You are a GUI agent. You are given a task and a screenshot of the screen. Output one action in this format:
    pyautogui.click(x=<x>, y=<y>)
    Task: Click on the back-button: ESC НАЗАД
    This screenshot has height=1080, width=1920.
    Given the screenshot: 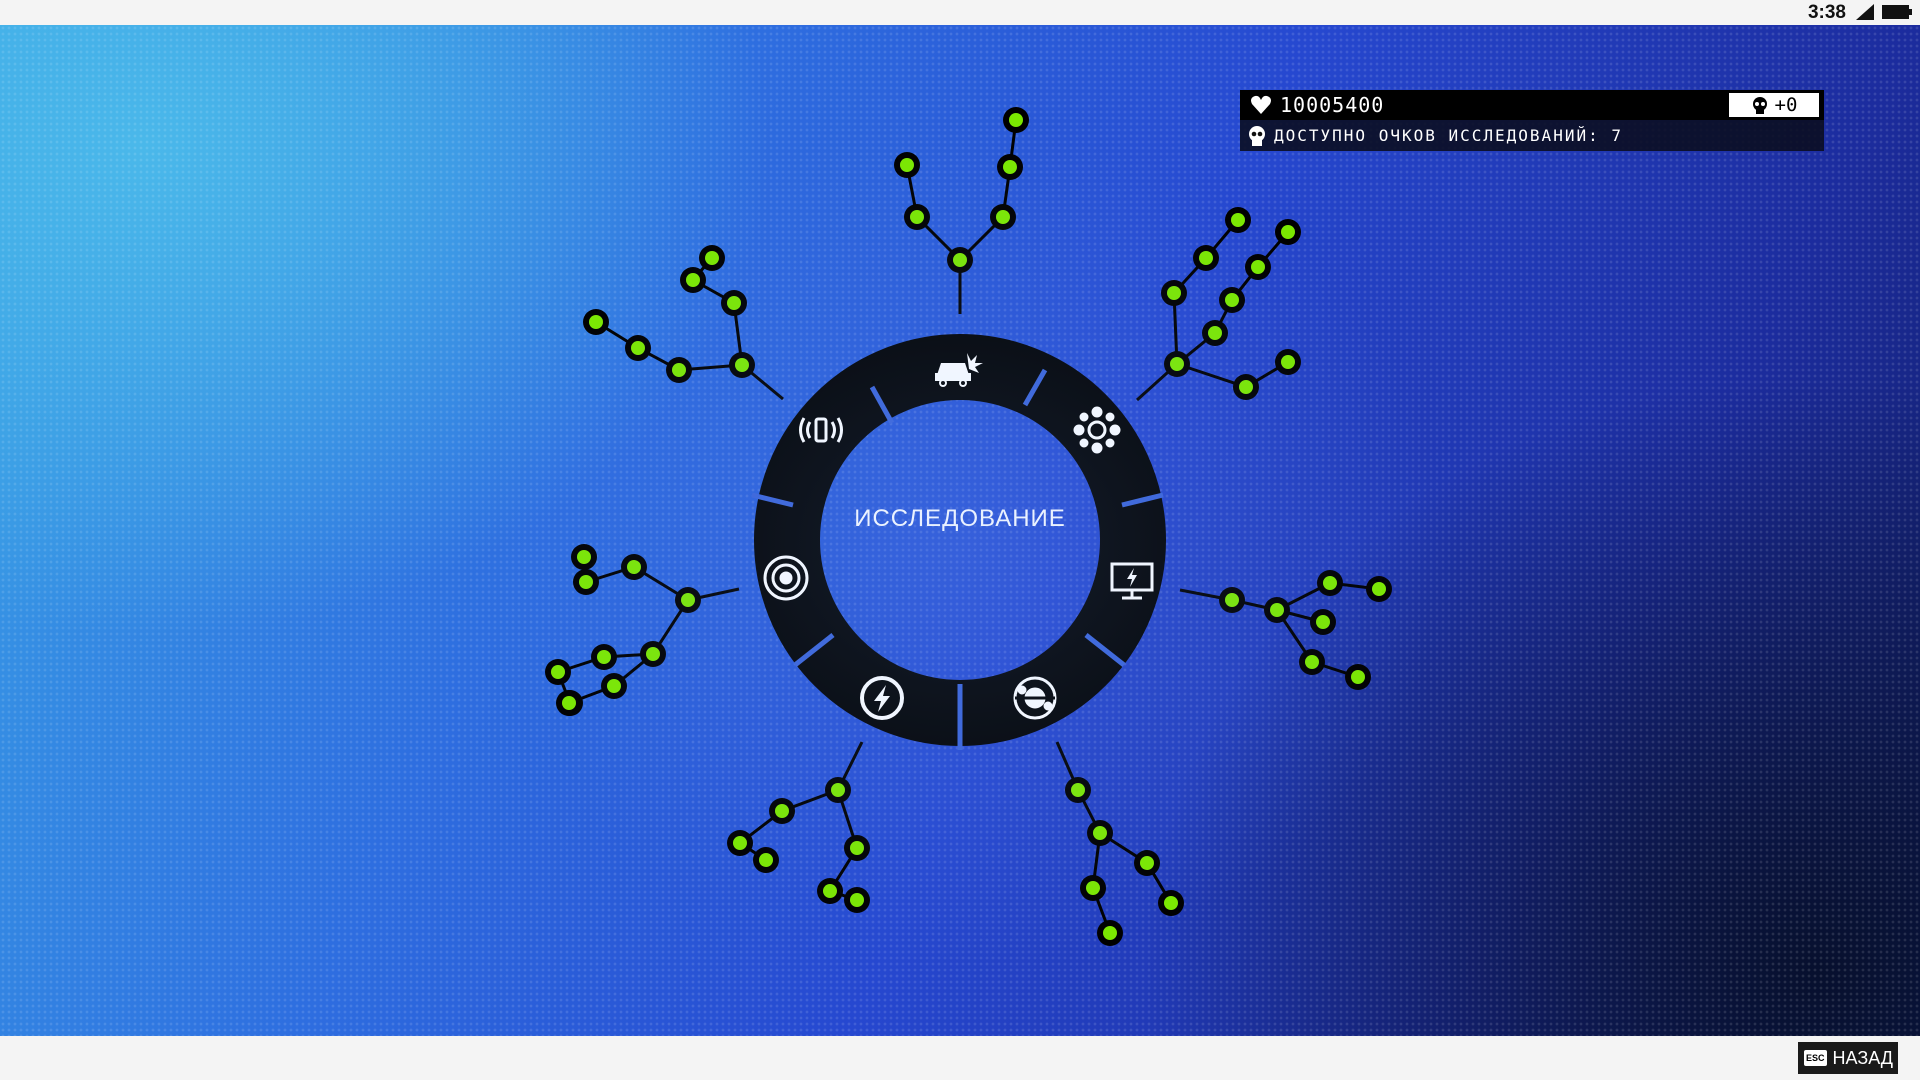 What is the action you would take?
    pyautogui.click(x=1848, y=1058)
    